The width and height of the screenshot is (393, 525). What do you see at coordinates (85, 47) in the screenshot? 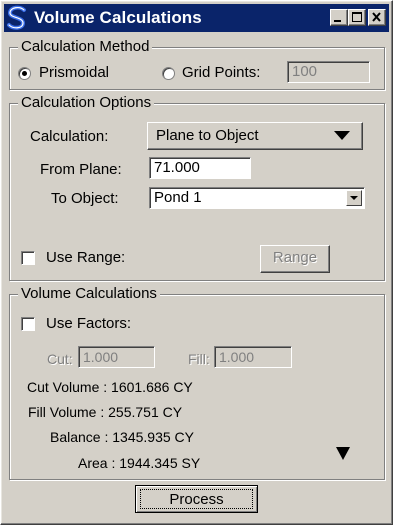
I see `calculation-method-legend: Calculation Method` at bounding box center [85, 47].